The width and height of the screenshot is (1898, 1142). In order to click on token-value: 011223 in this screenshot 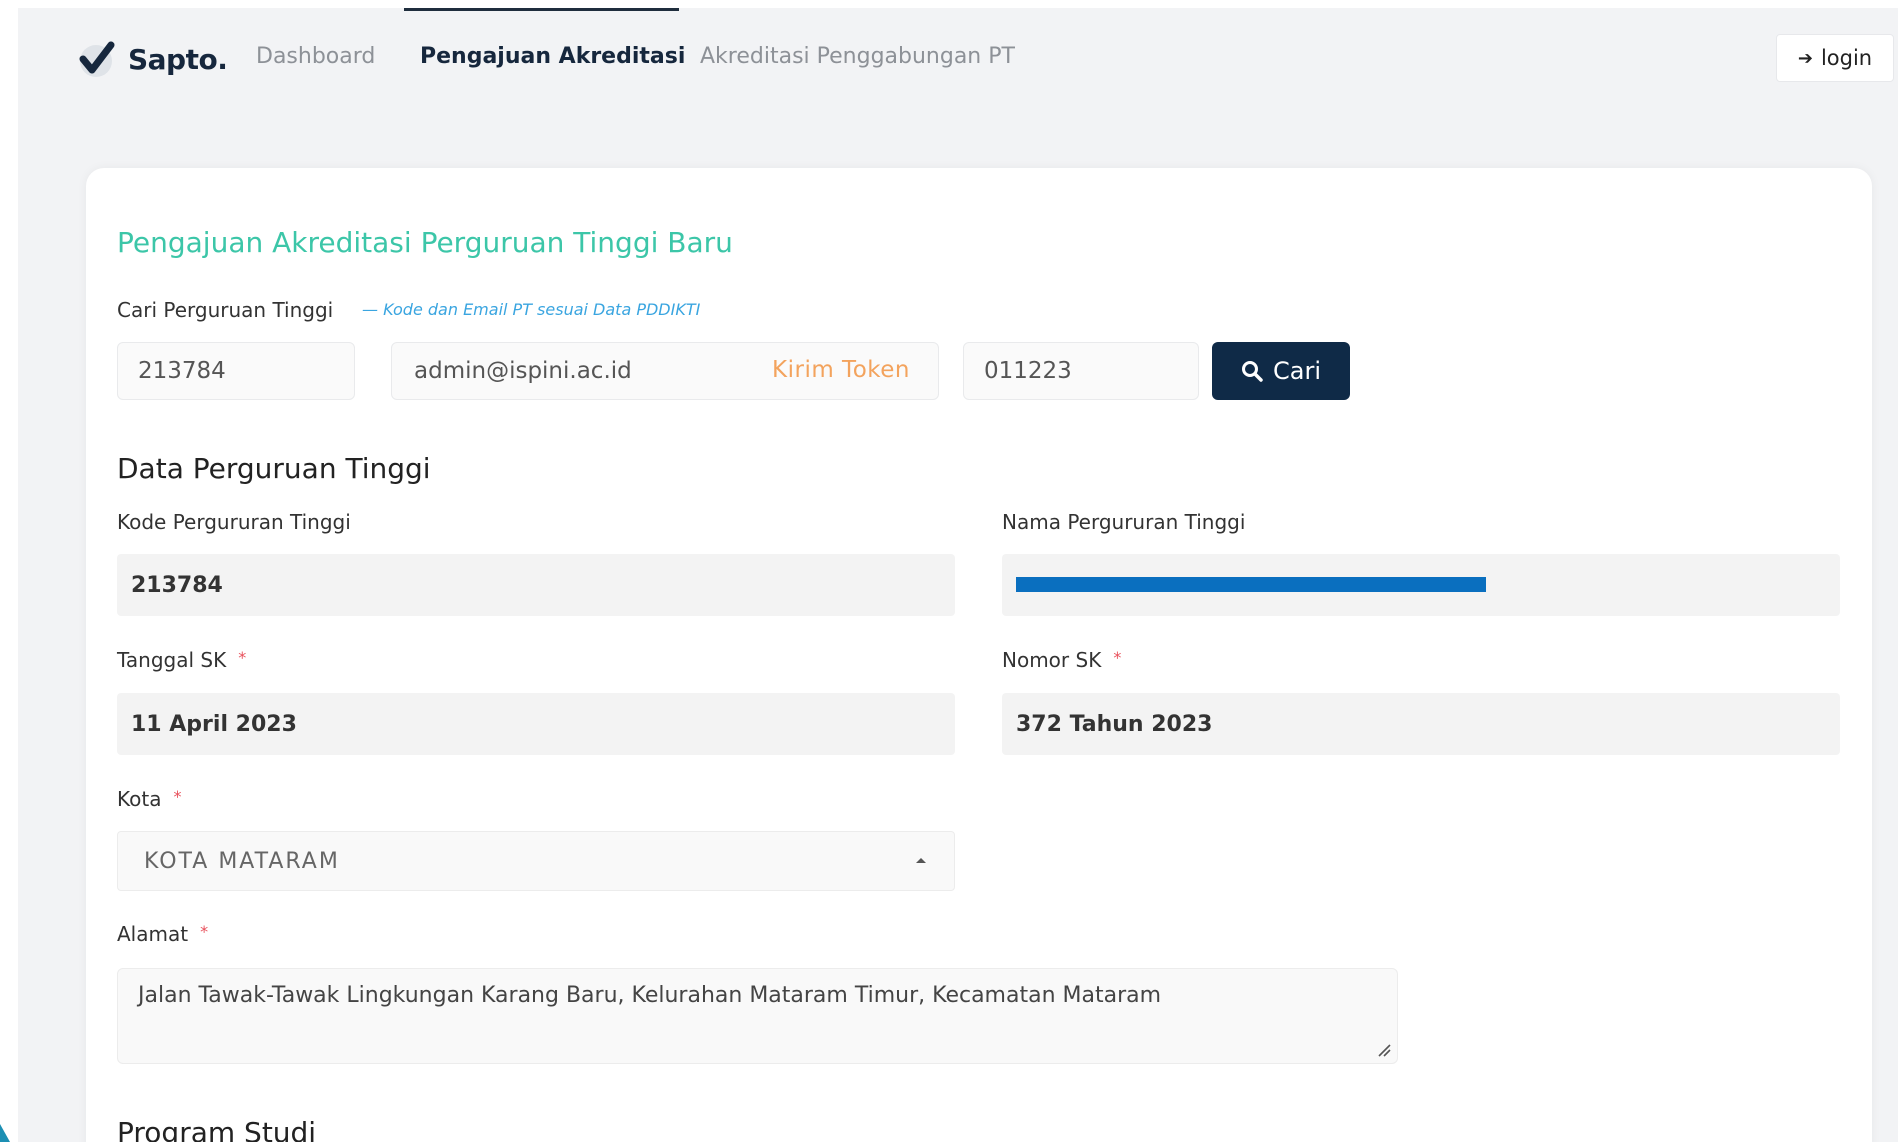, I will do `click(1028, 371)`.